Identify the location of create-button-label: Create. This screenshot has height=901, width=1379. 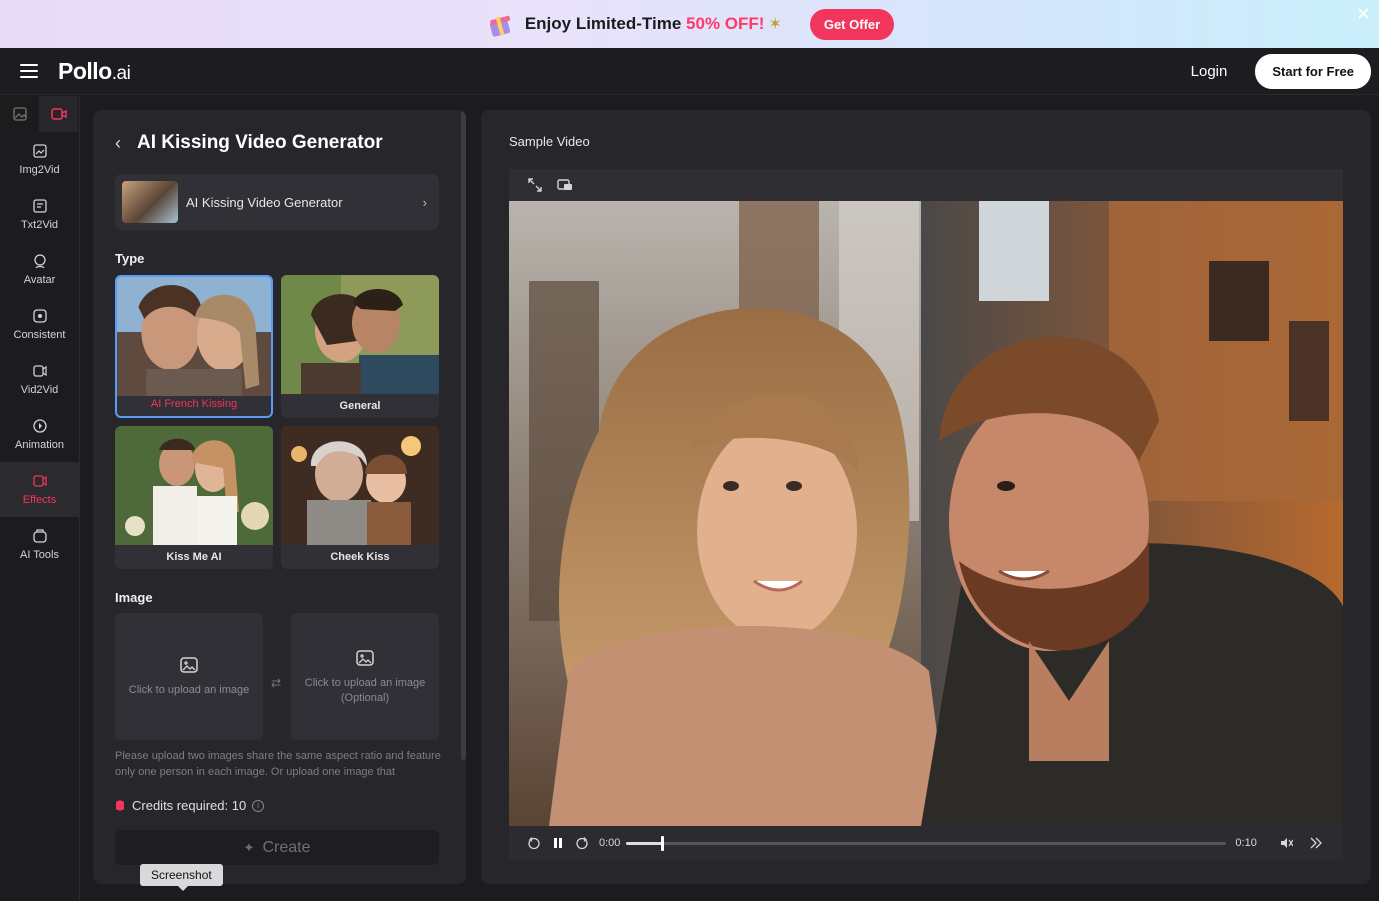
(286, 847).